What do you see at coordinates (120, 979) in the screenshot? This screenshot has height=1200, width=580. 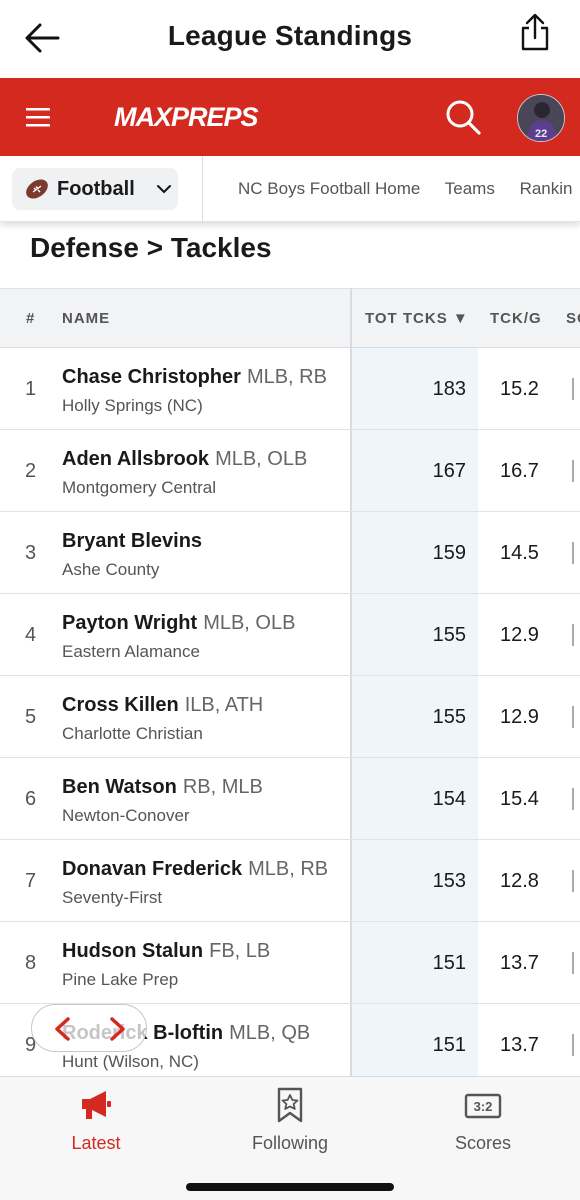 I see `school-name: Pine Lake Prep` at bounding box center [120, 979].